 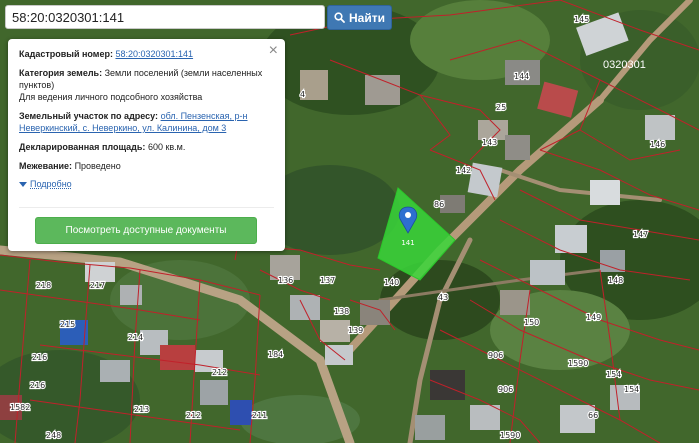 What do you see at coordinates (61, 73) in the screenshot?
I see `land-category-label: Категория земель:` at bounding box center [61, 73].